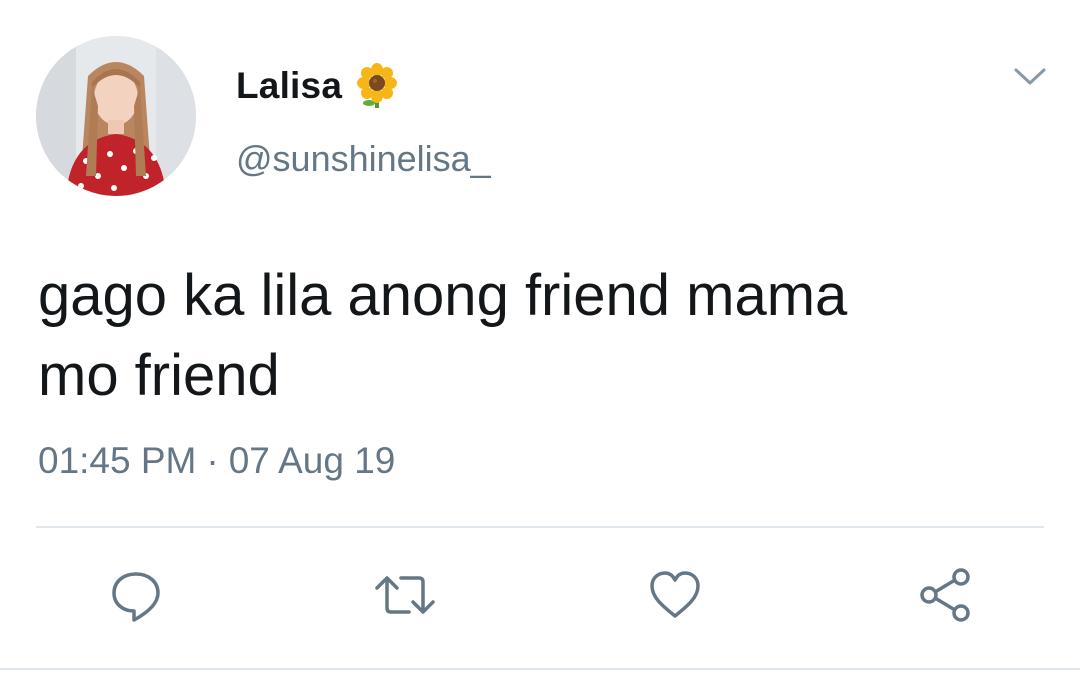 This screenshot has height=688, width=1080. I want to click on heart-icon, so click(675, 594).